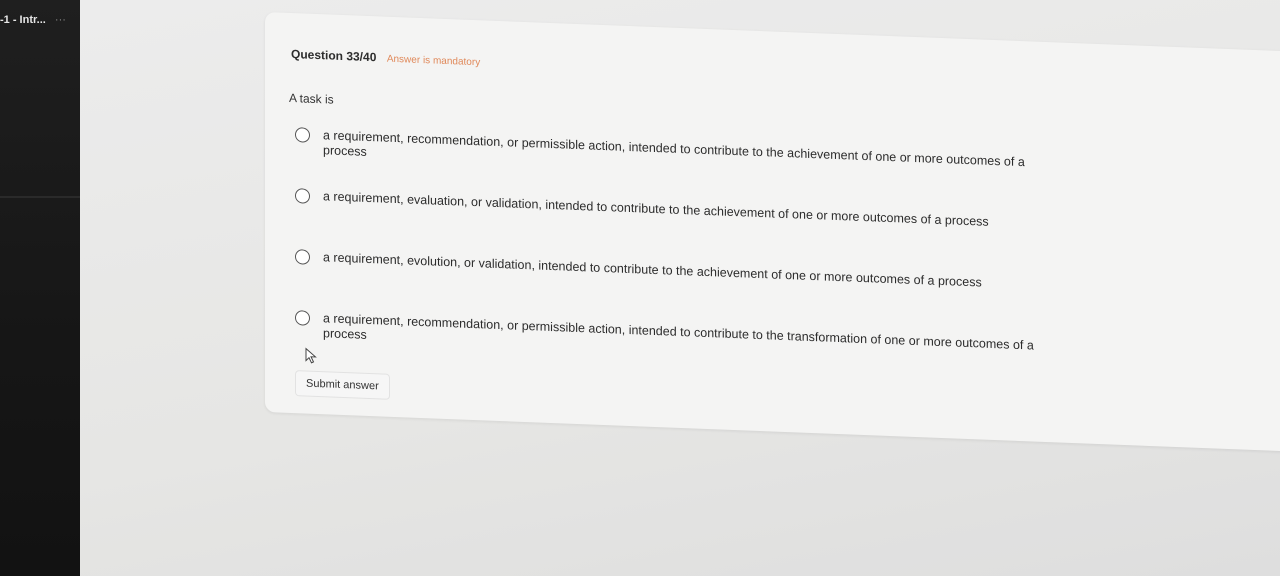 The image size is (1280, 576). I want to click on submit-answer-button: Submit answer, so click(342, 385).